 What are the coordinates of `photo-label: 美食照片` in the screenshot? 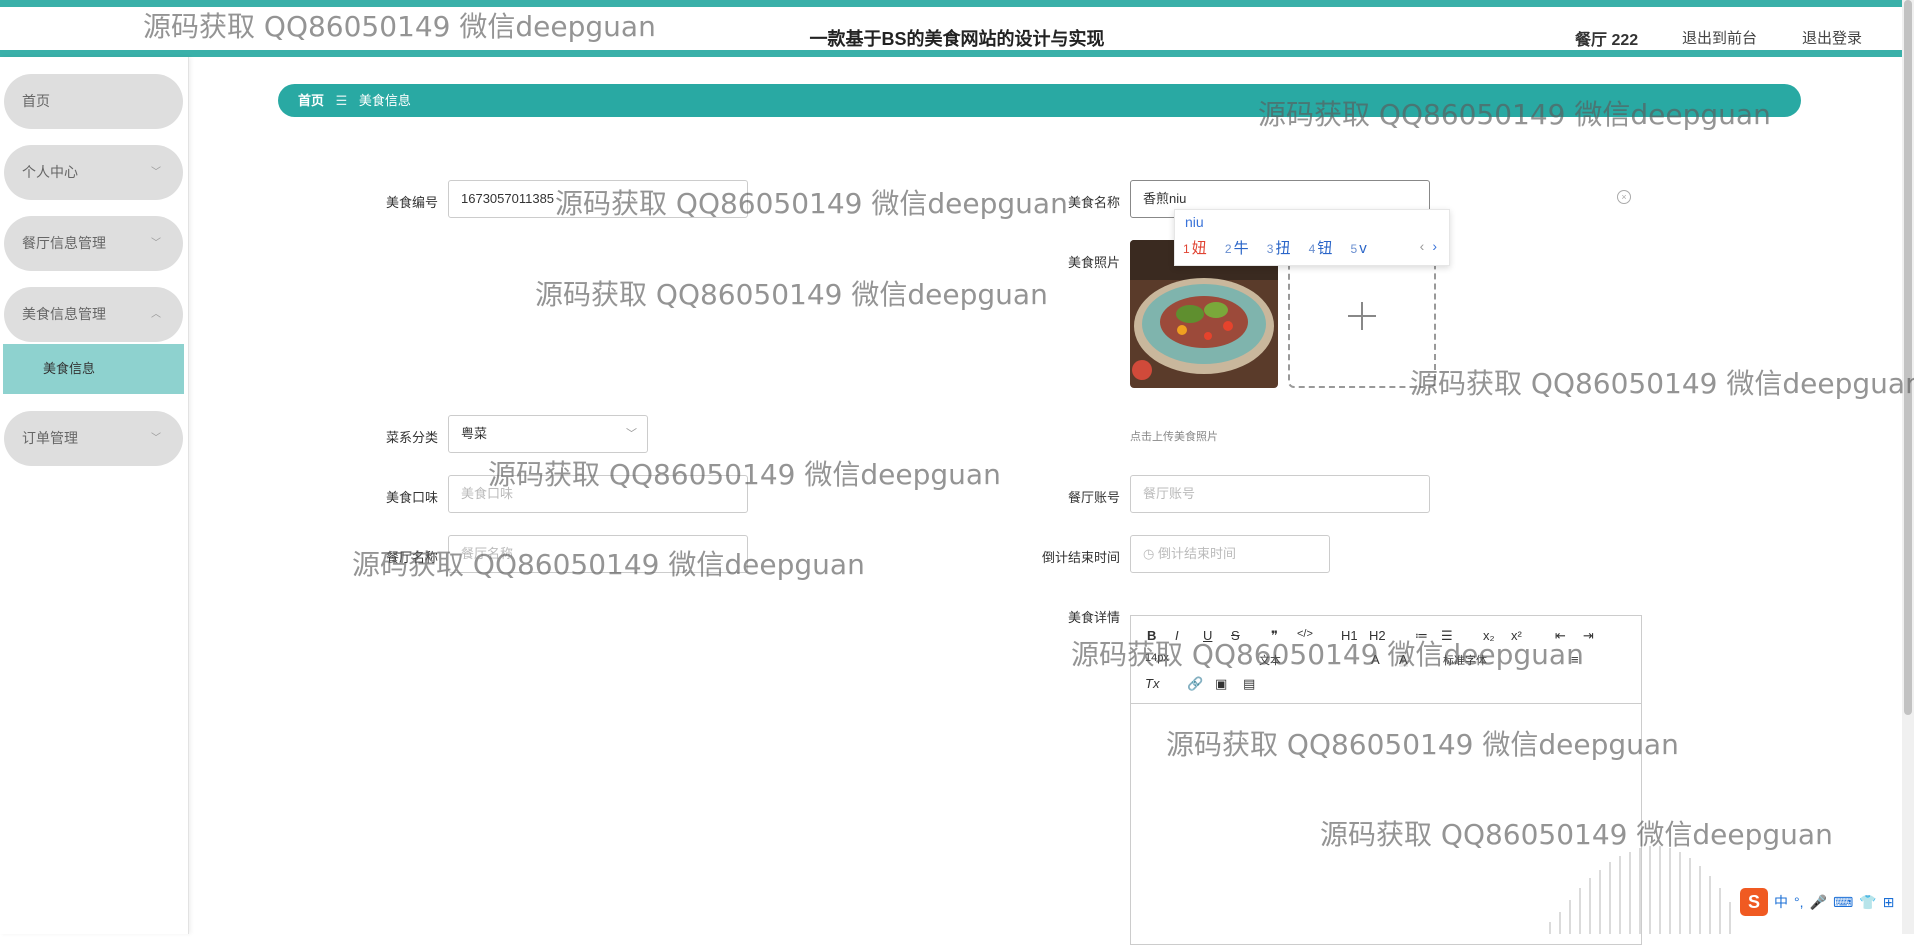 It's located at (1093, 262).